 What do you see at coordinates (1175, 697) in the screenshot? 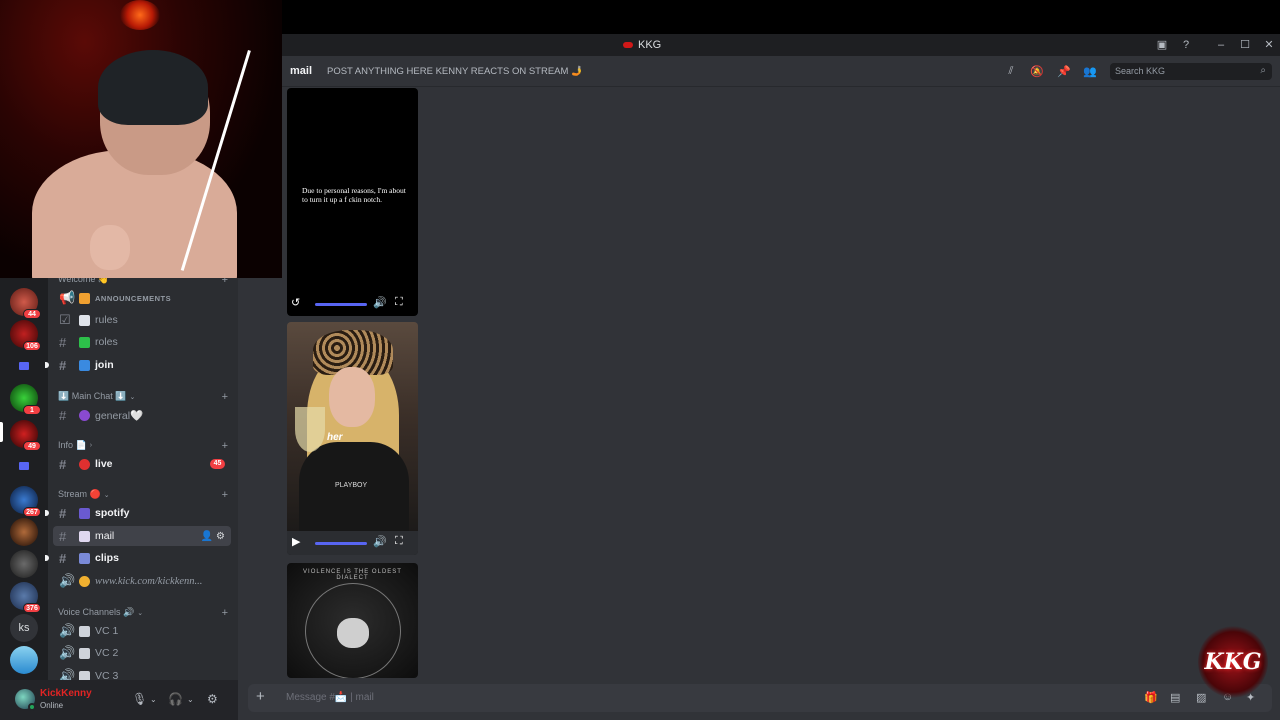
I see `gif-icon: ▤` at bounding box center [1175, 697].